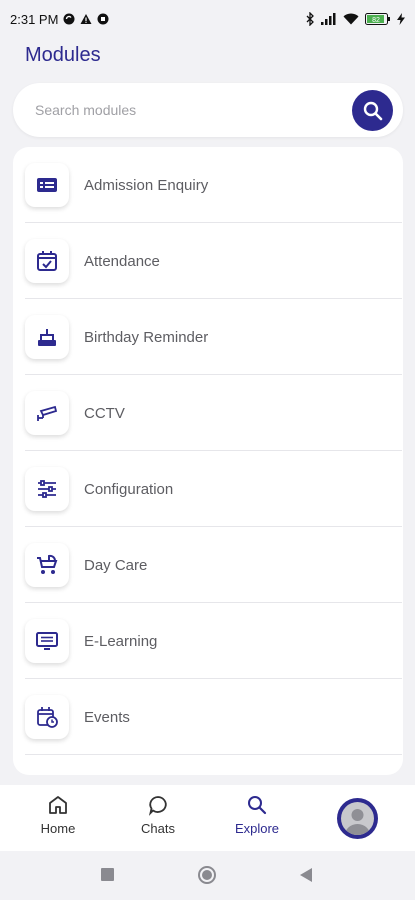 The width and height of the screenshot is (415, 900). I want to click on battery-level: 82, so click(376, 20).